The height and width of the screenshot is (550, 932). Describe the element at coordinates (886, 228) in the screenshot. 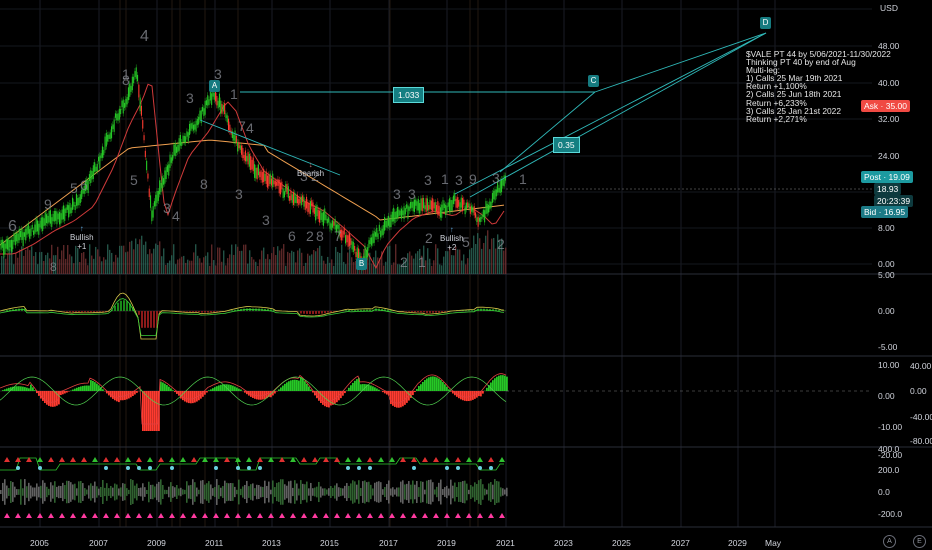

I see `price-tick-label: 8.00` at that location.